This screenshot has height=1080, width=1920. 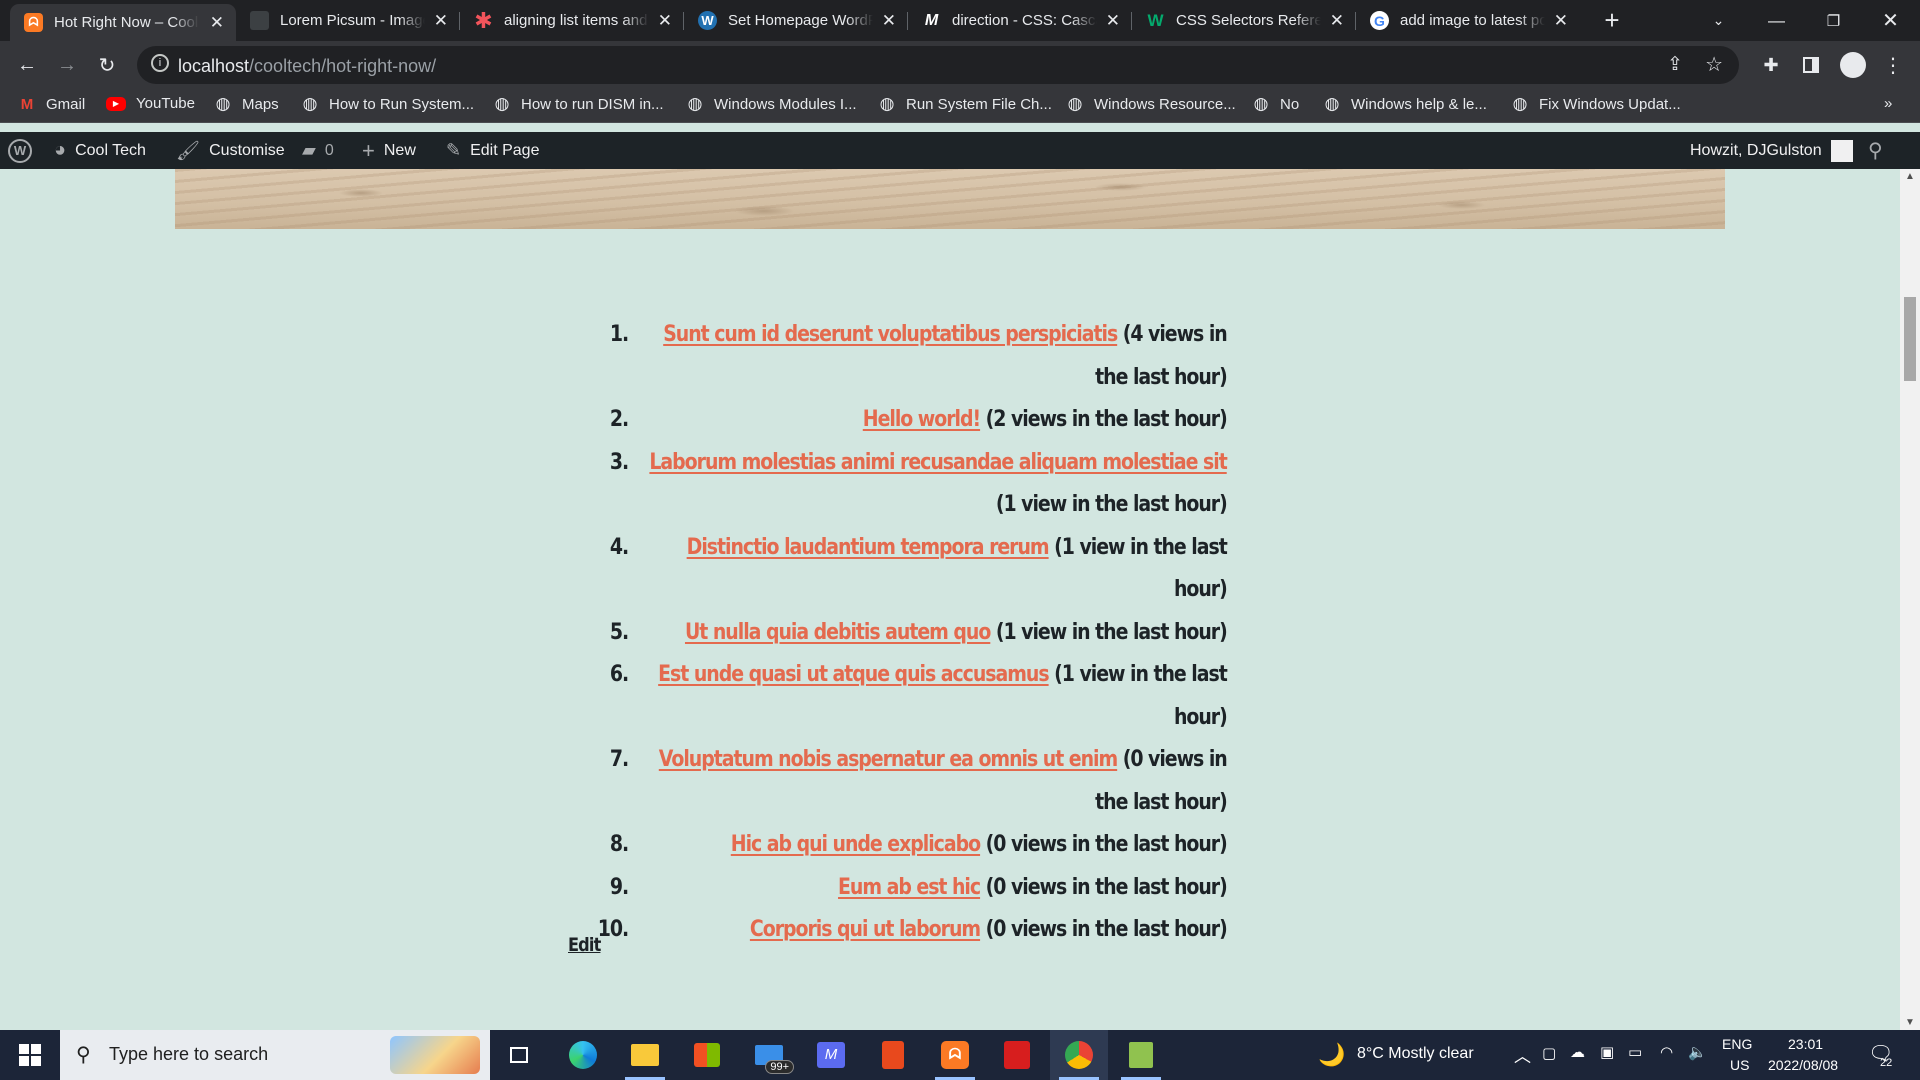 What do you see at coordinates (1805, 1044) in the screenshot?
I see `clock-time: 23:01` at bounding box center [1805, 1044].